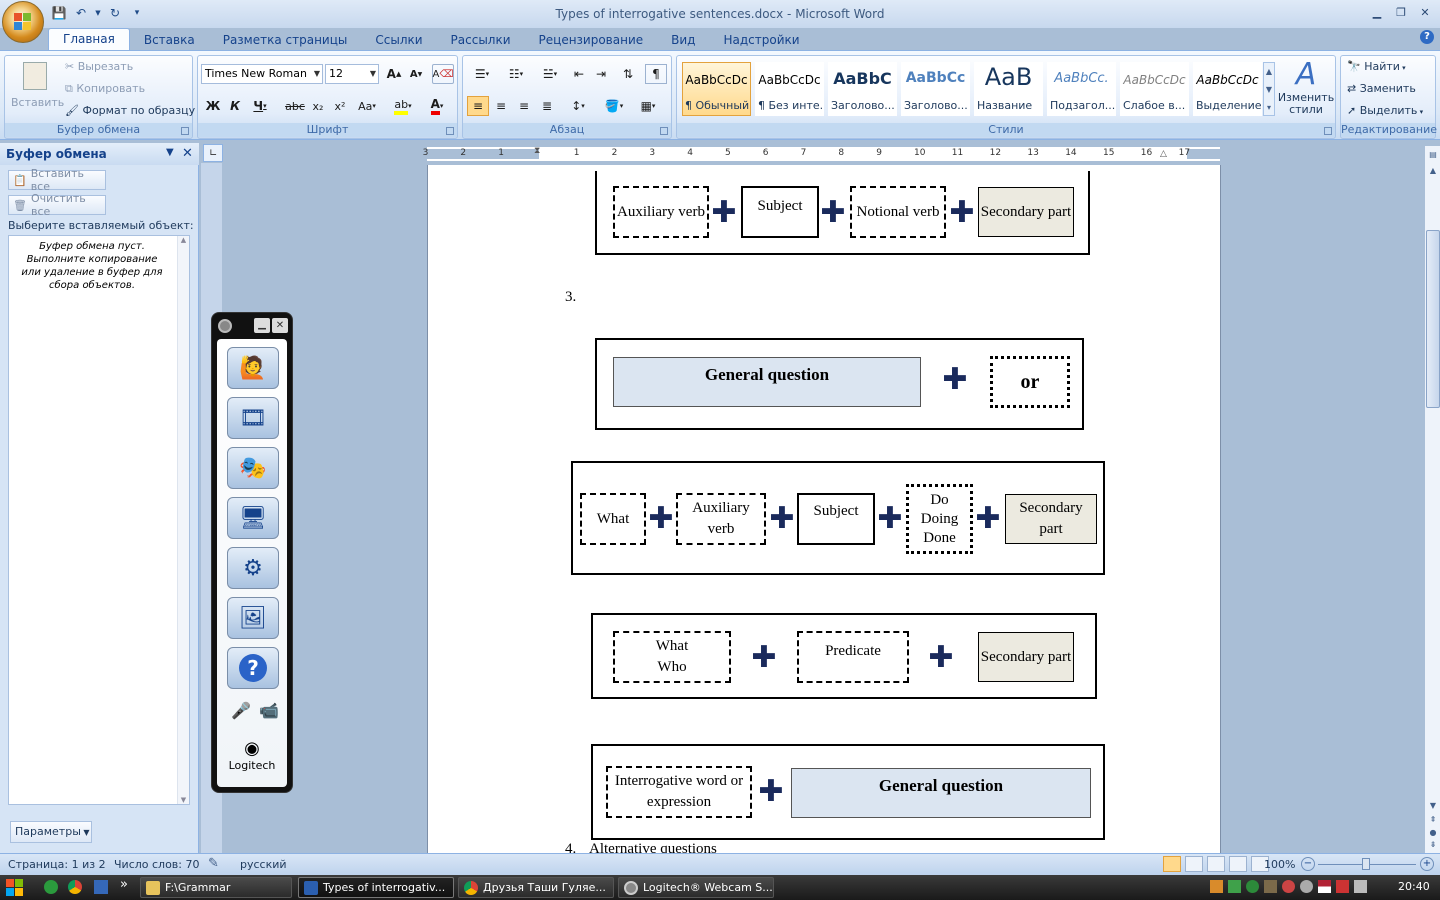 Image resolution: width=1440 pixels, height=900 pixels. What do you see at coordinates (367, 106) in the screenshot?
I see `change-case-button: Aa ▾` at bounding box center [367, 106].